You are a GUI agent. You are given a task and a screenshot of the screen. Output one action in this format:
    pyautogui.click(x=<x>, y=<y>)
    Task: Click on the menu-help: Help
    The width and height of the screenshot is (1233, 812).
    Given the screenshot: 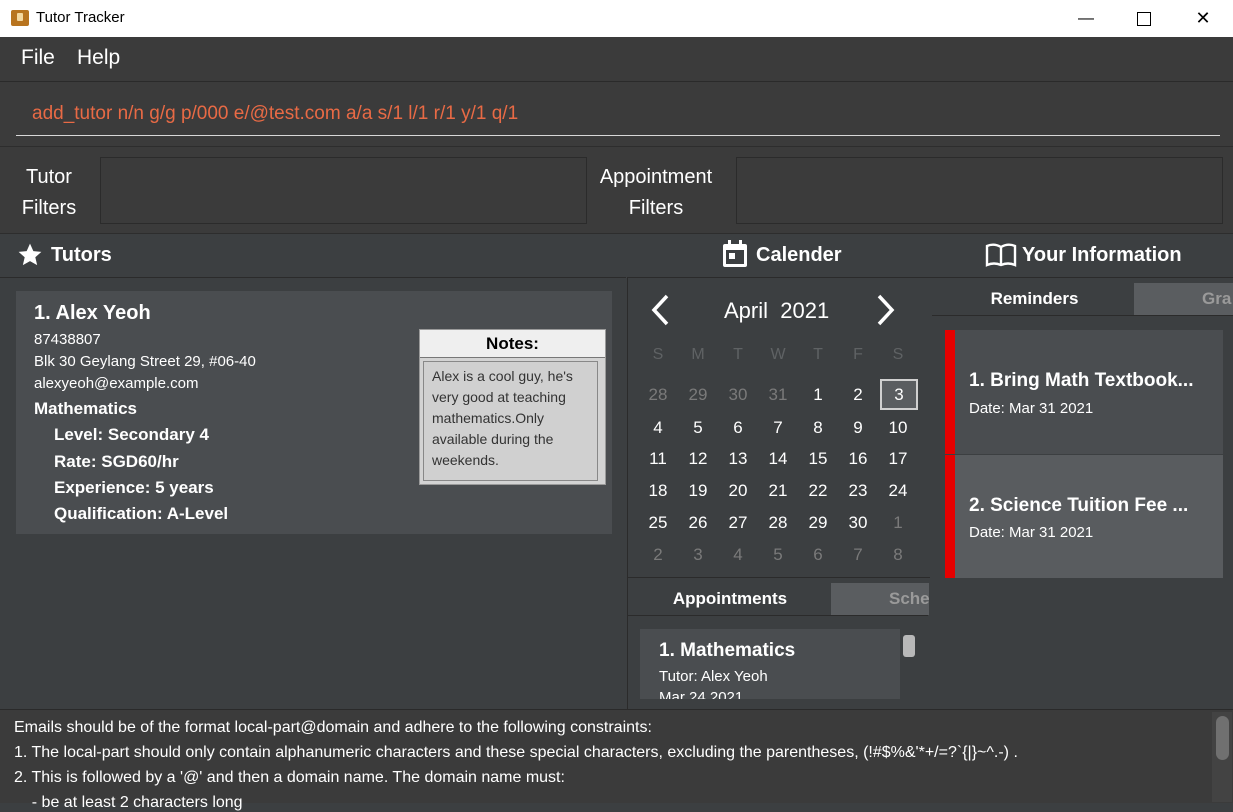 What is the action you would take?
    pyautogui.click(x=98, y=58)
    